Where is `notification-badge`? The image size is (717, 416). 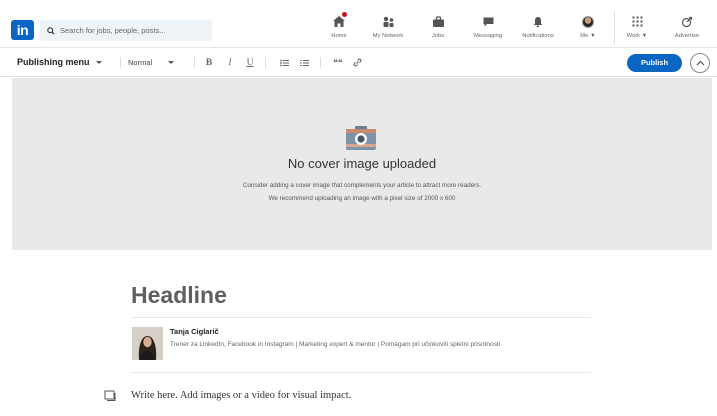
notification-badge is located at coordinates (344, 14).